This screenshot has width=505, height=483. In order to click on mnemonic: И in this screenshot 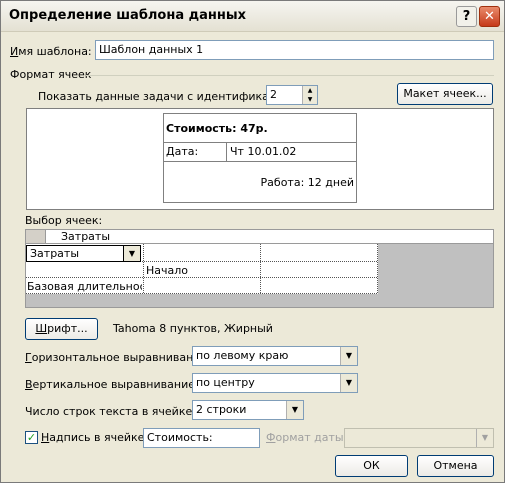, I will do `click(14, 51)`.